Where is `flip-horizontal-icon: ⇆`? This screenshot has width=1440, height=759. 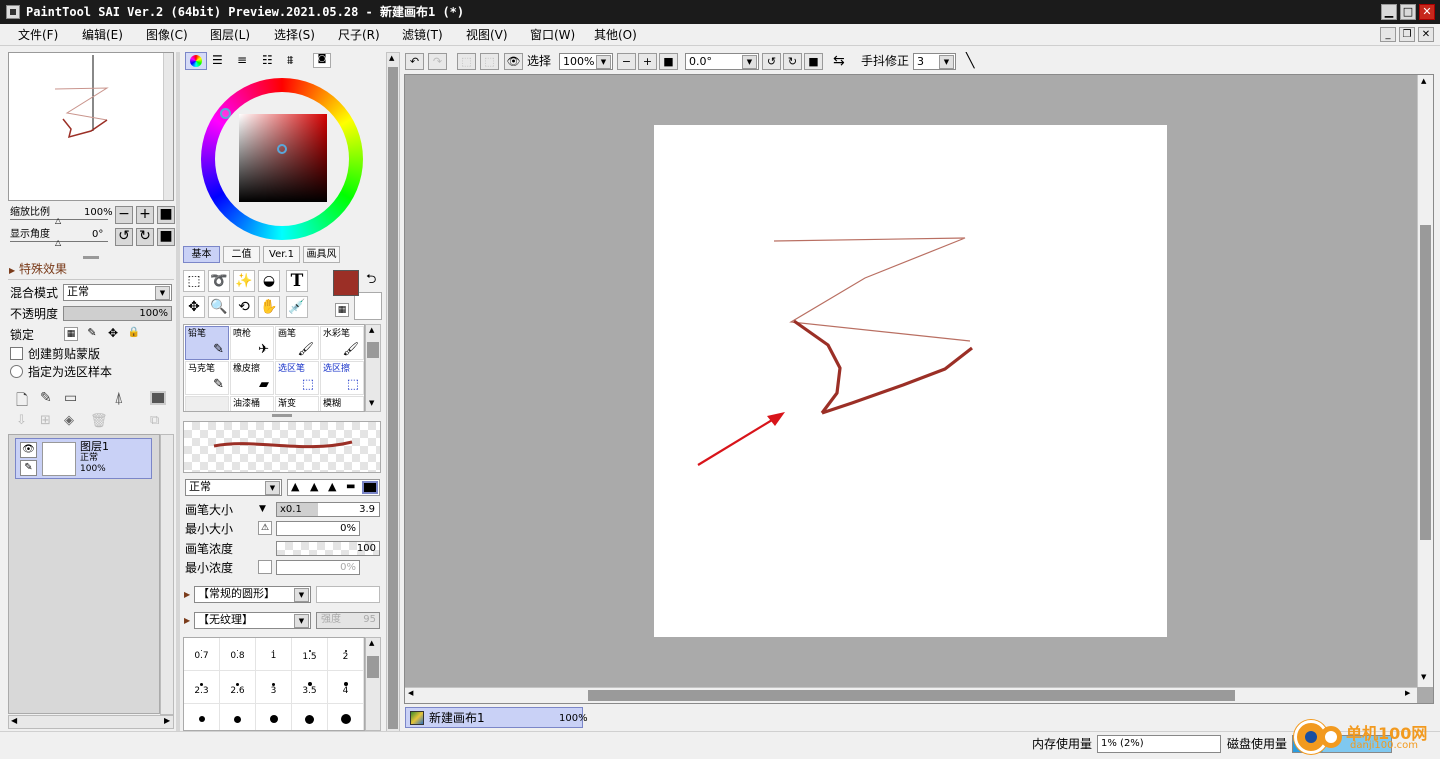
flip-horizontal-icon: ⇆ is located at coordinates (839, 61).